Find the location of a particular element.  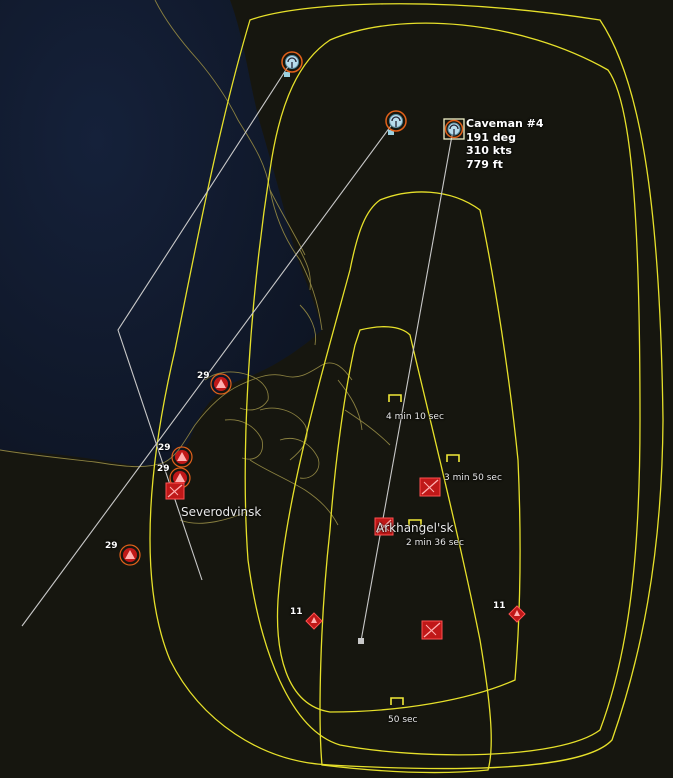

waypoint-timer: 4 min 10 sec is located at coordinates (415, 417).